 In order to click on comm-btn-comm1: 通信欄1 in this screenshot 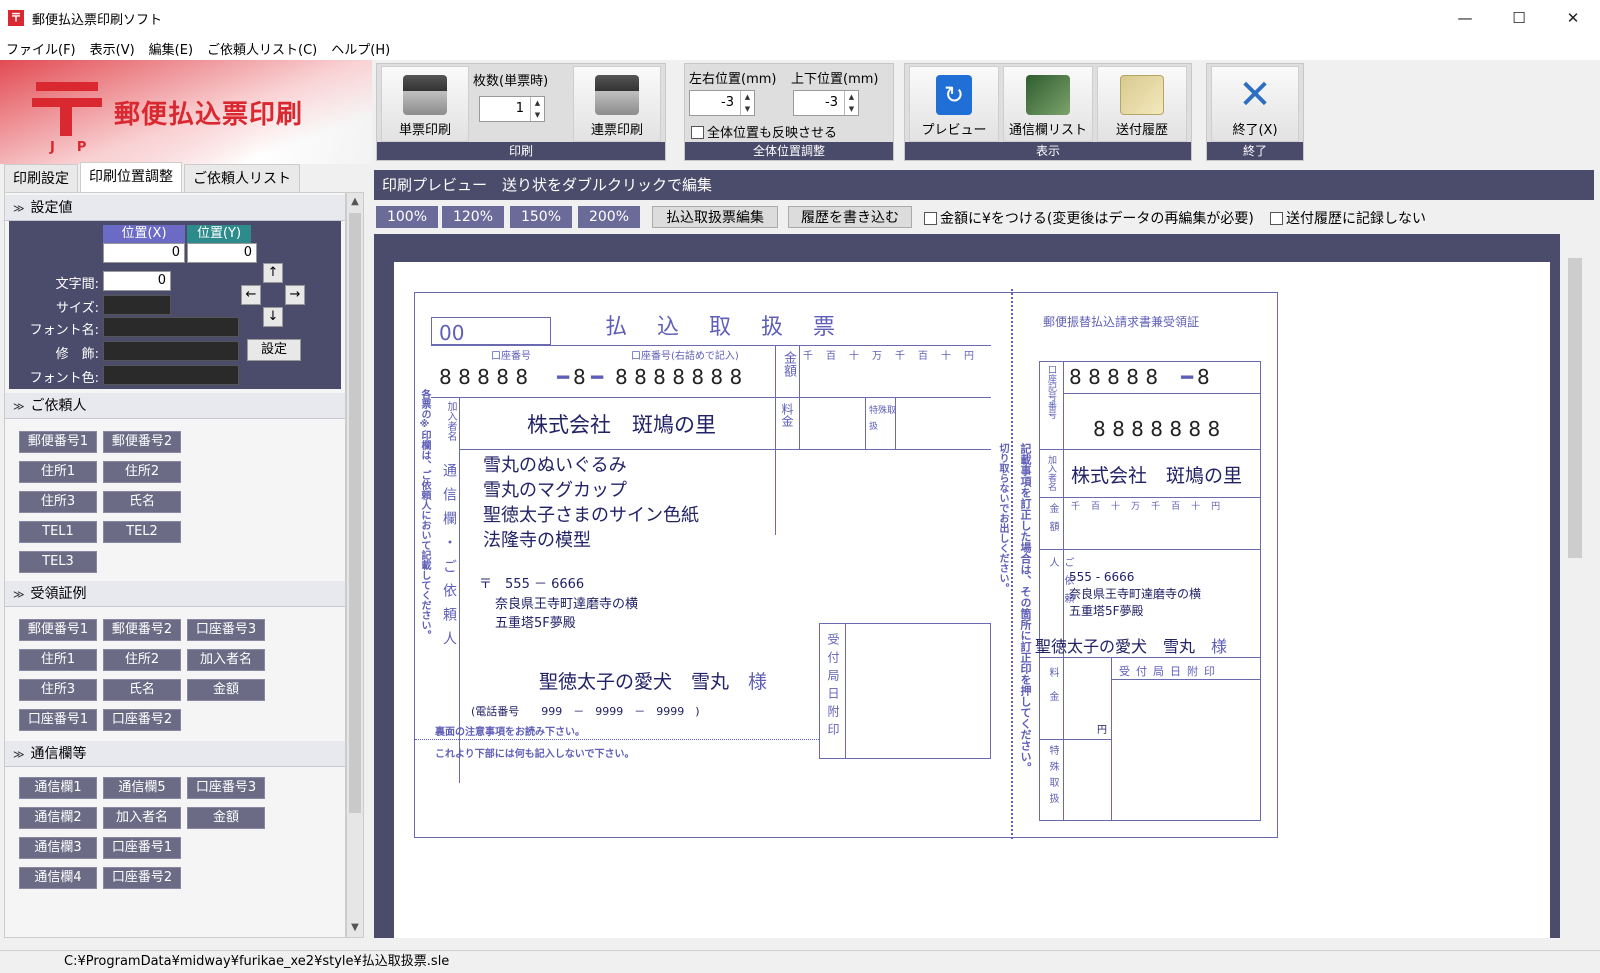, I will do `click(58, 788)`.